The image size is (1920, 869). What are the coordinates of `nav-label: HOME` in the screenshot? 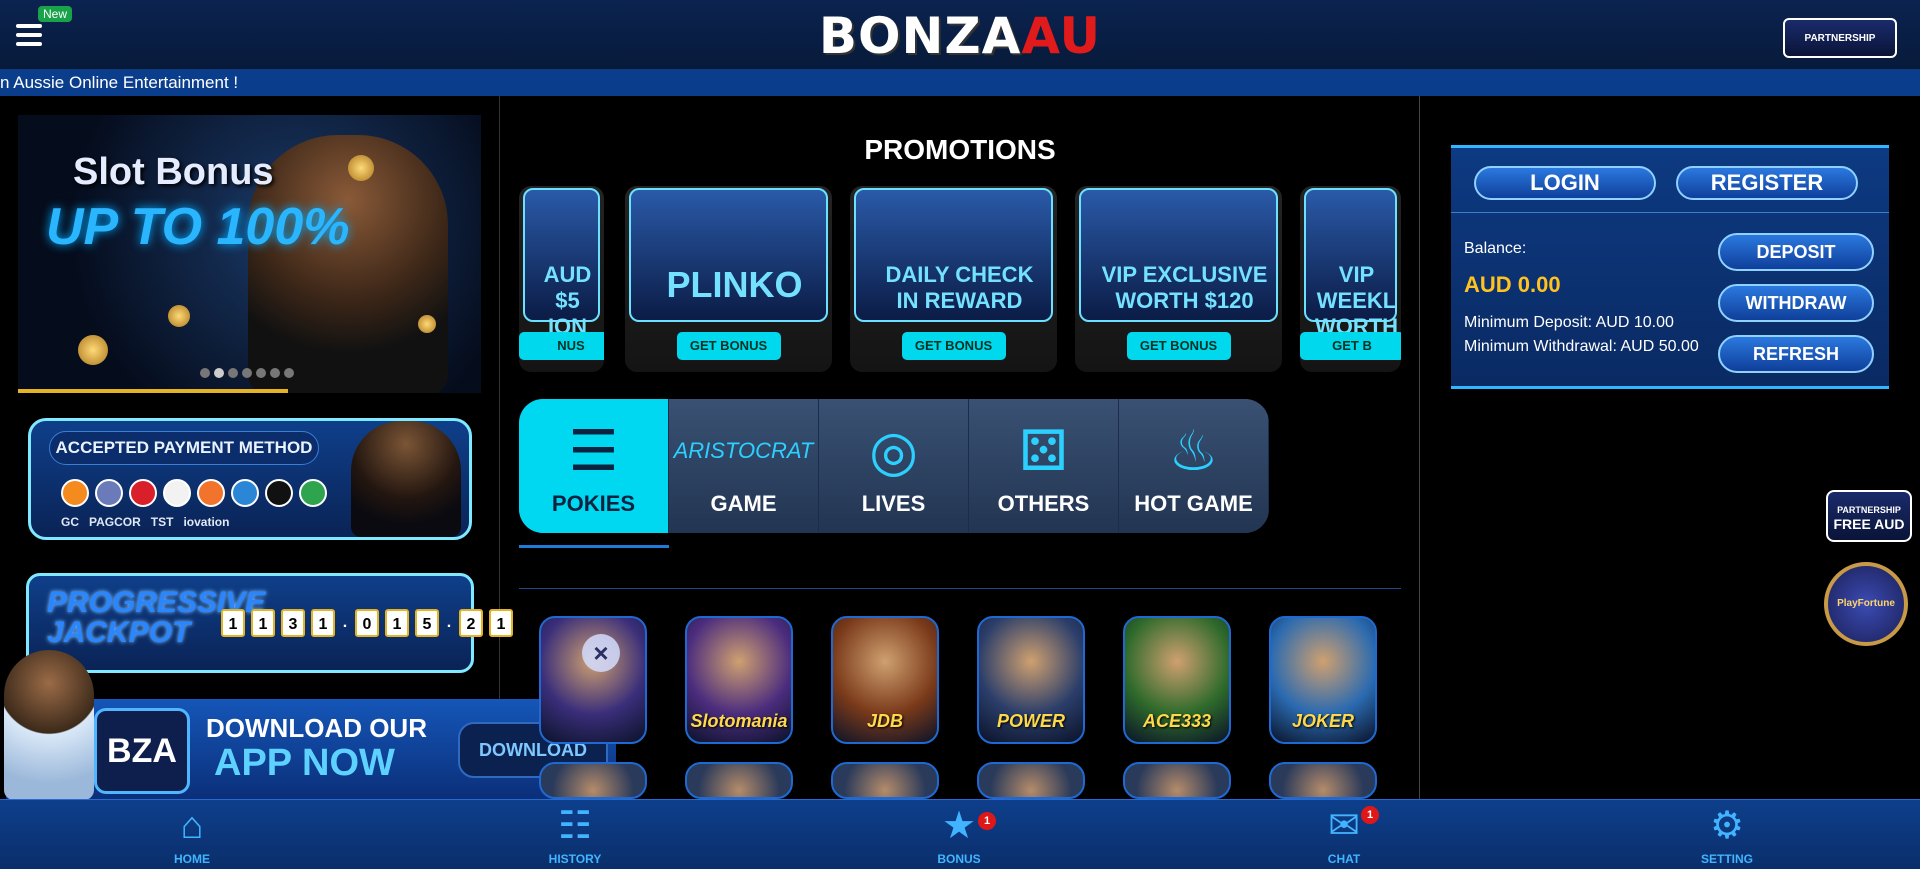 It's located at (192, 859).